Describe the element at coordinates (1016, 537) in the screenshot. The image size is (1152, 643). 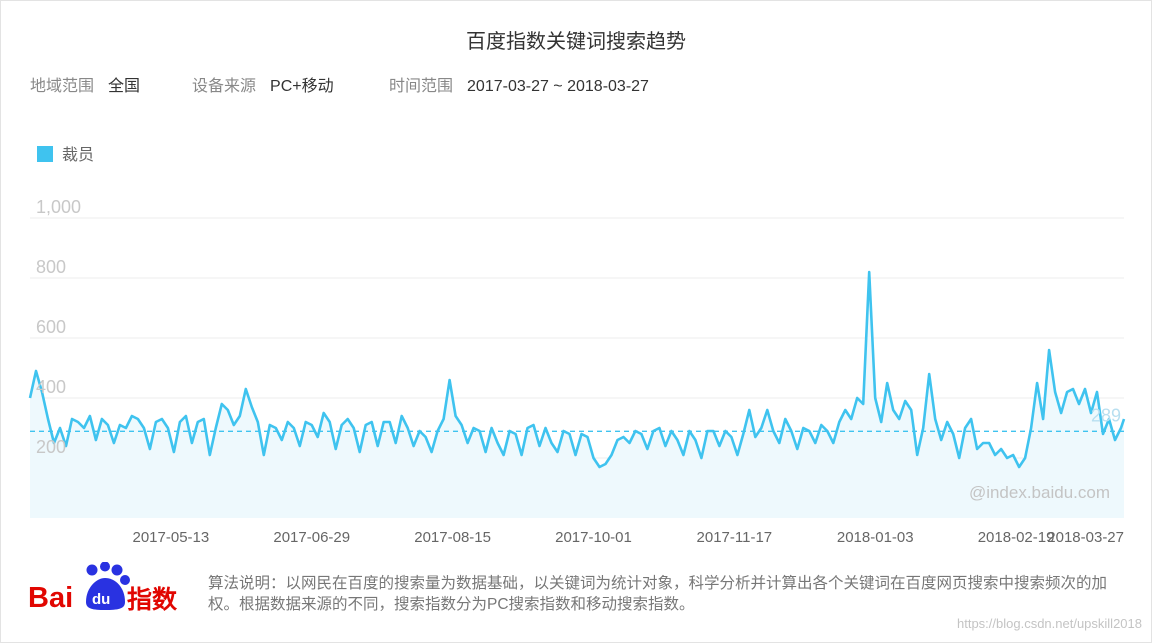
I see `x-tick-label-6: 2018-02-19` at that location.